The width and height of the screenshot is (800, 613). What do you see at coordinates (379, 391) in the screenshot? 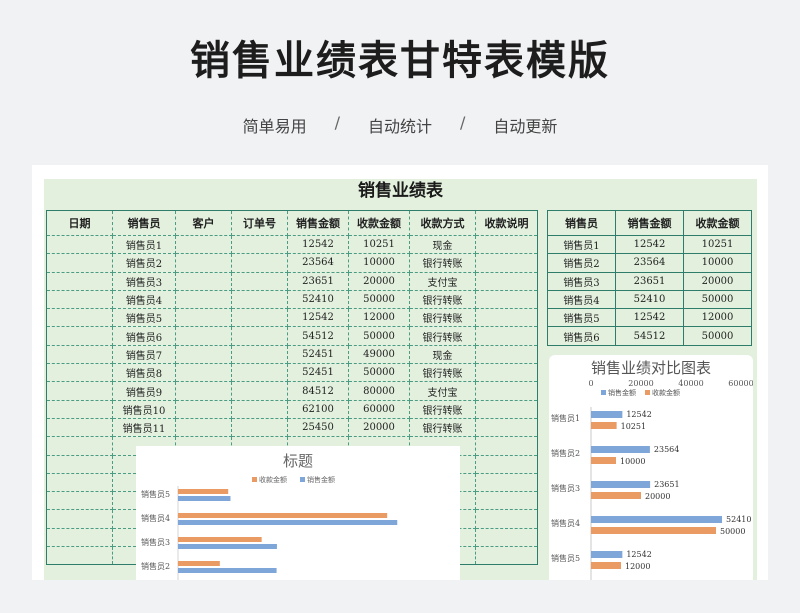
I see `cell-received: 80000` at bounding box center [379, 391].